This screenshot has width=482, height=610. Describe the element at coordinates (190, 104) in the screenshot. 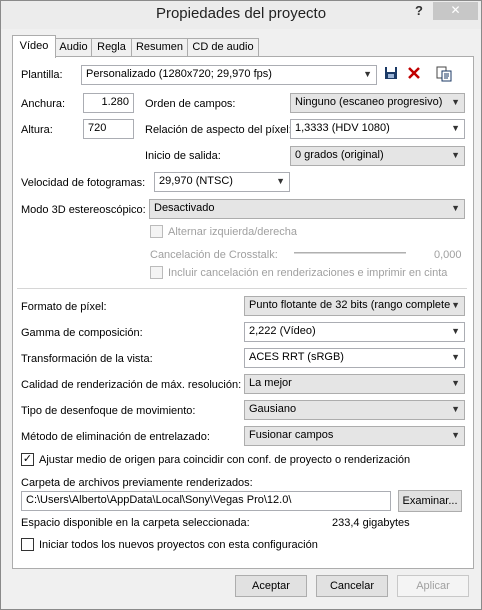

I see `field-order-label: Orden de campos:` at that location.